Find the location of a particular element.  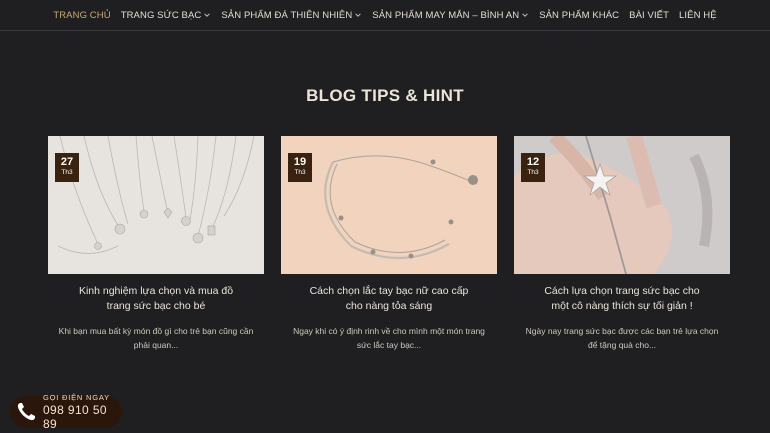

nav-item-articles: BÀI VIẾT is located at coordinates (649, 15).